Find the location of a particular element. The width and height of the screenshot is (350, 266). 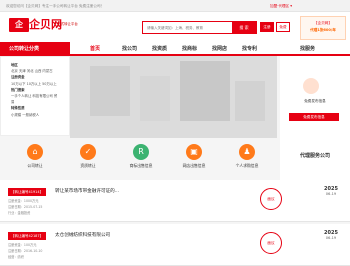

service-label: 网店出售信息 is located at coordinates (194, 165).